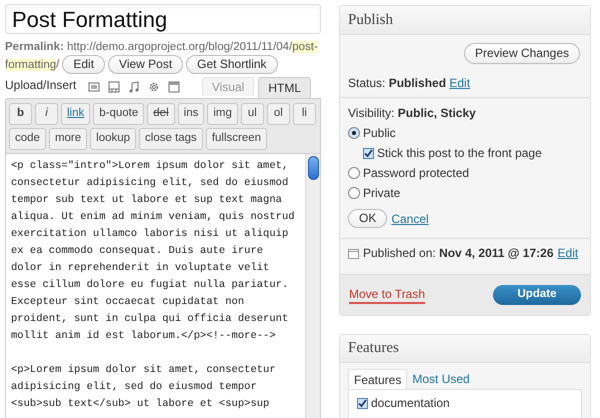 The height and width of the screenshot is (418, 600). I want to click on calendar-icon, so click(353, 253).